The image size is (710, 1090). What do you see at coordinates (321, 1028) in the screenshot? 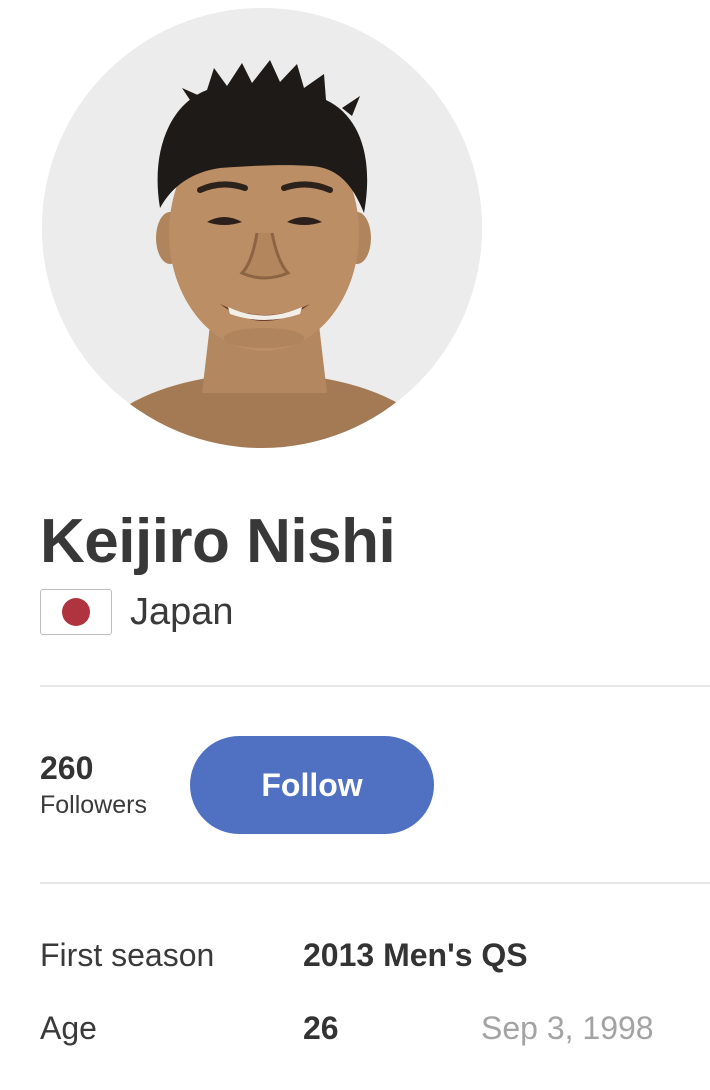
I see `age-value: 26` at bounding box center [321, 1028].